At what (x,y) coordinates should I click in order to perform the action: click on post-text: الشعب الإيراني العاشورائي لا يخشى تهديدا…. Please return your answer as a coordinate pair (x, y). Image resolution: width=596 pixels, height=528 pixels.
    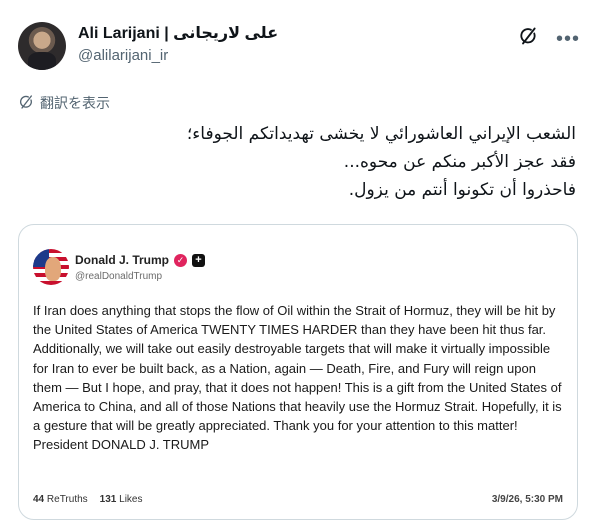
    Looking at the image, I should click on (296, 162).